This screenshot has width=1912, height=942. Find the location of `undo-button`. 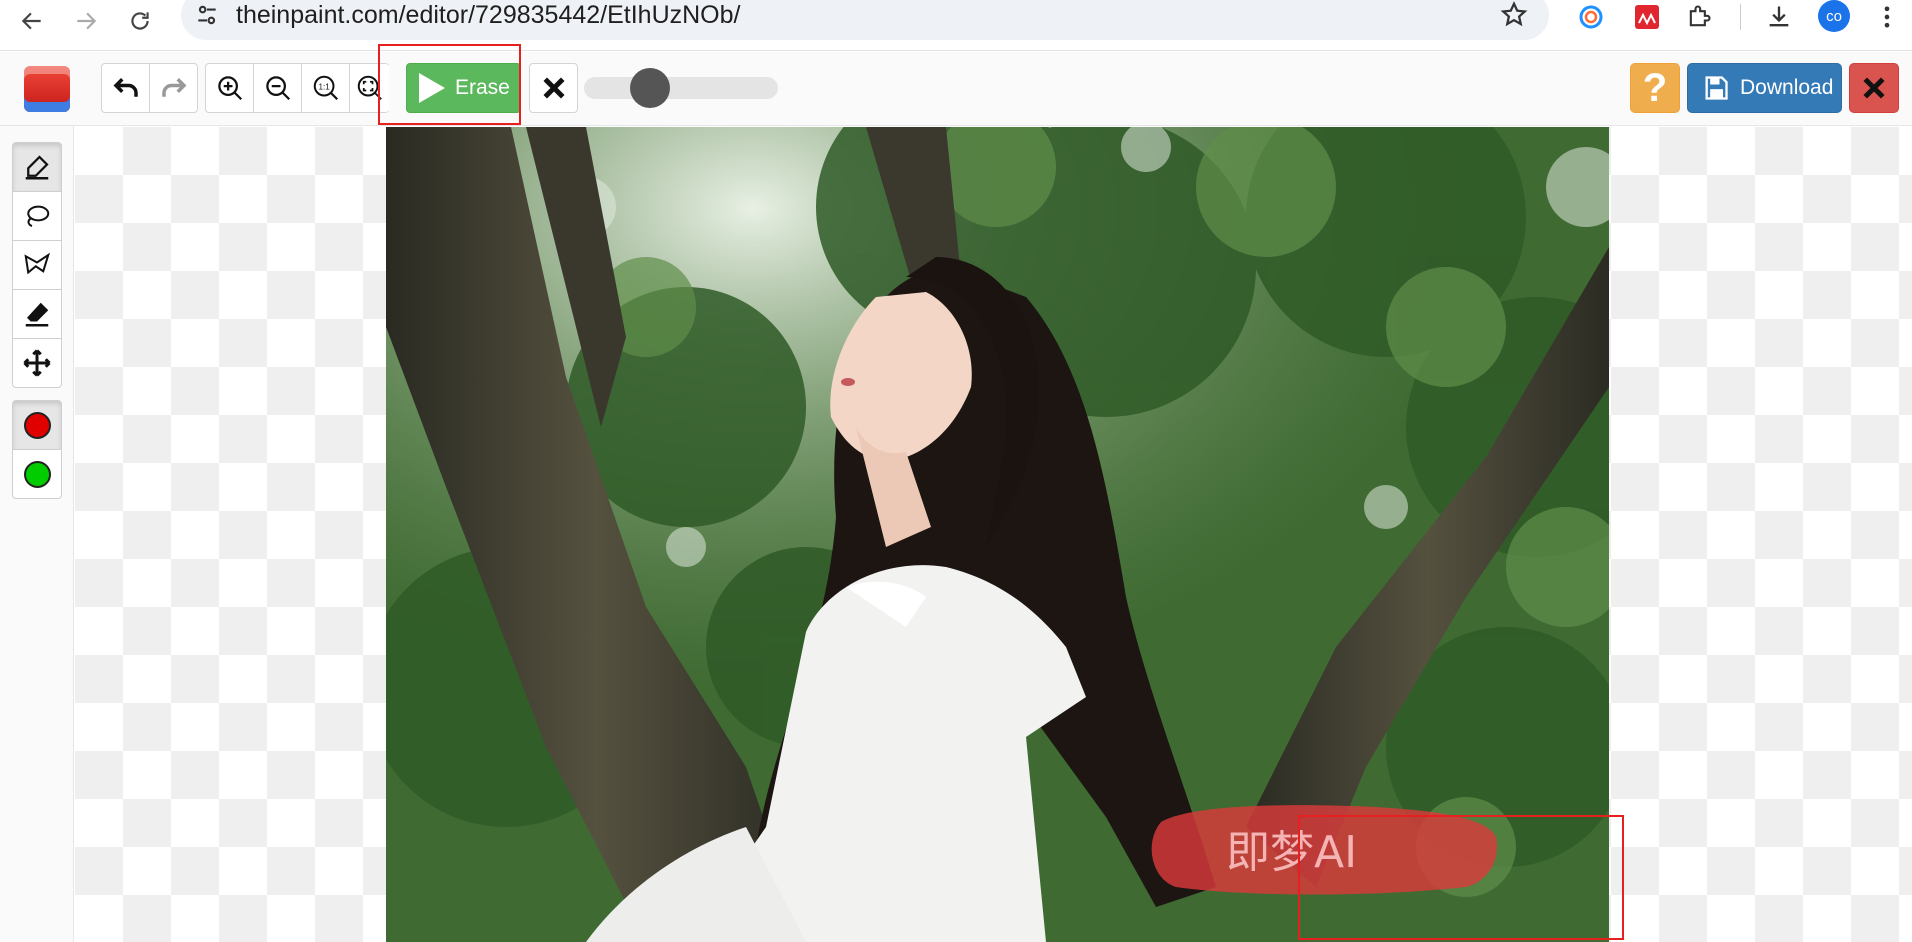

undo-button is located at coordinates (125, 88).